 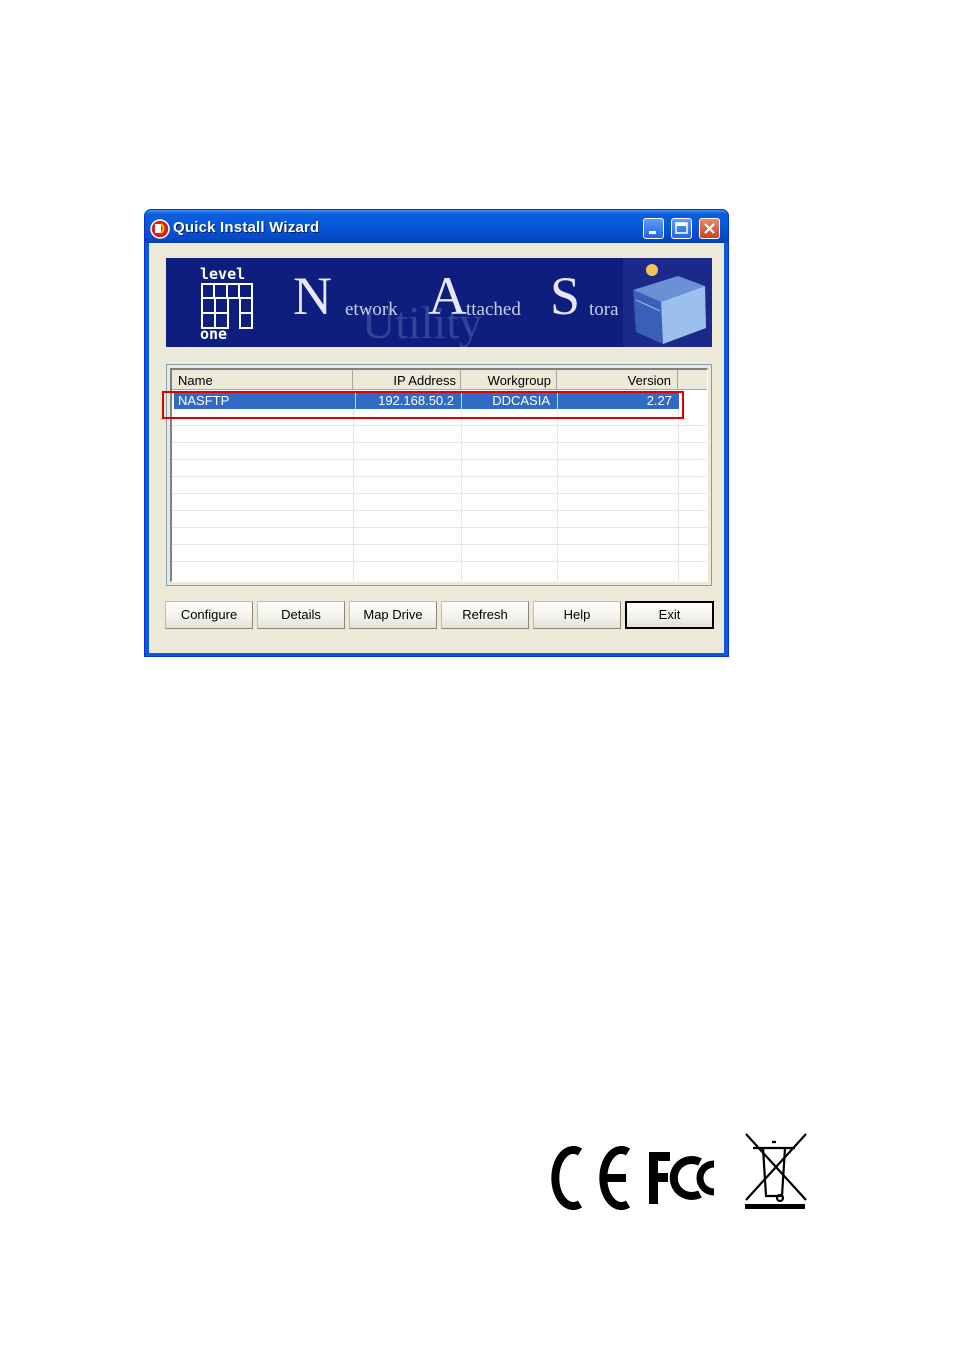 What do you see at coordinates (262, 380) in the screenshot?
I see `column-header-name: Name` at bounding box center [262, 380].